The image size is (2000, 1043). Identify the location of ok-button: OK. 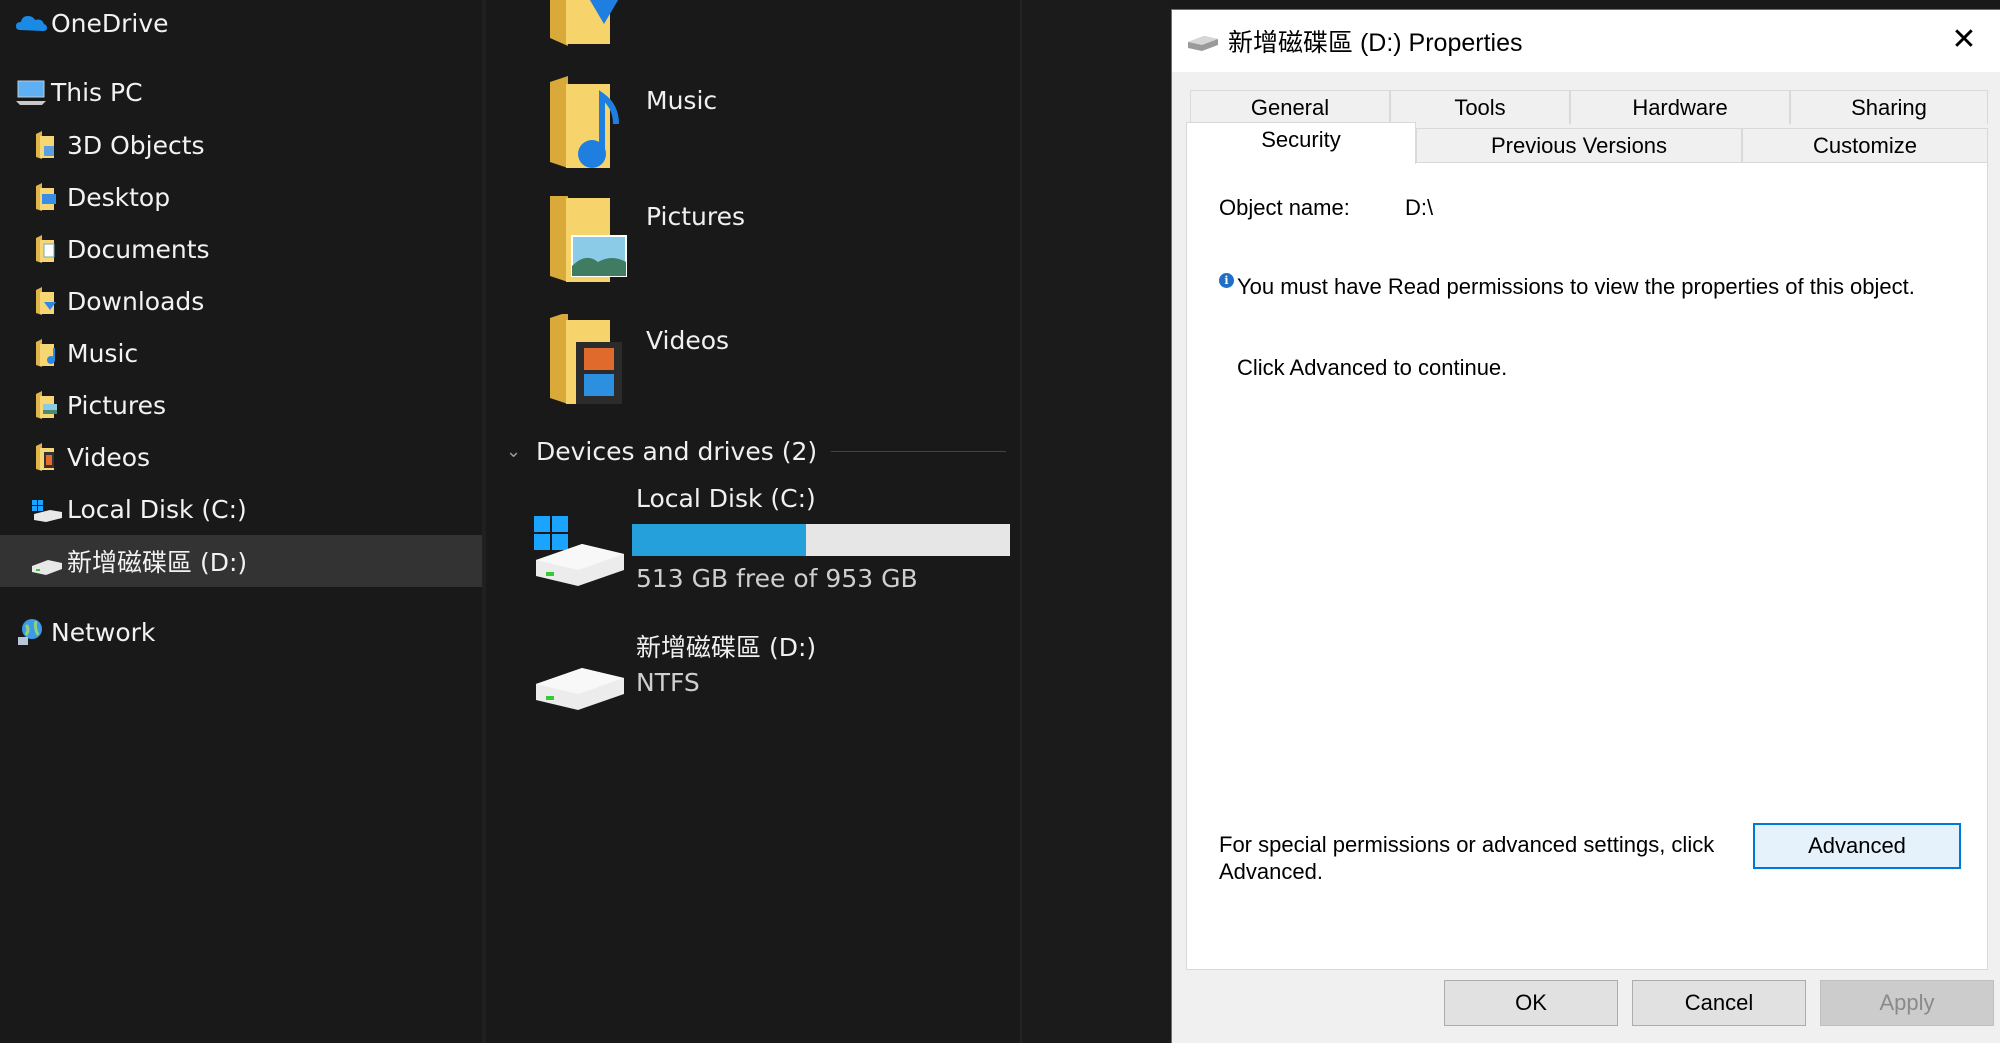
(1531, 1003).